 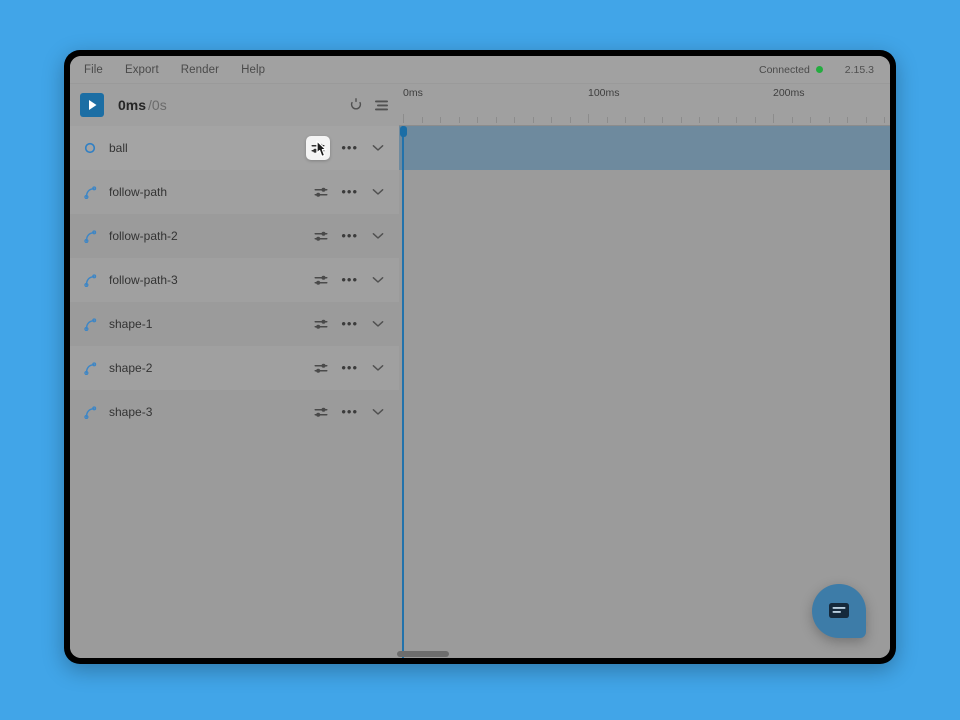 I want to click on playhead-knob, so click(x=403, y=131).